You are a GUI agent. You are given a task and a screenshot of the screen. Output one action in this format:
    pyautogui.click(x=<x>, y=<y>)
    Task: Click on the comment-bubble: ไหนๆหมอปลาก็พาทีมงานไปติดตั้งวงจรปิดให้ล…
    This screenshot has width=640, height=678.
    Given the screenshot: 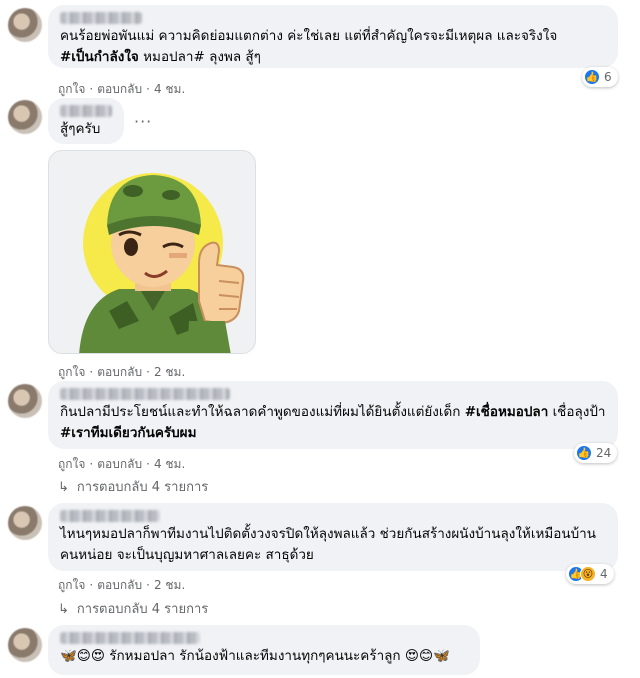 What is the action you would take?
    pyautogui.click(x=333, y=537)
    